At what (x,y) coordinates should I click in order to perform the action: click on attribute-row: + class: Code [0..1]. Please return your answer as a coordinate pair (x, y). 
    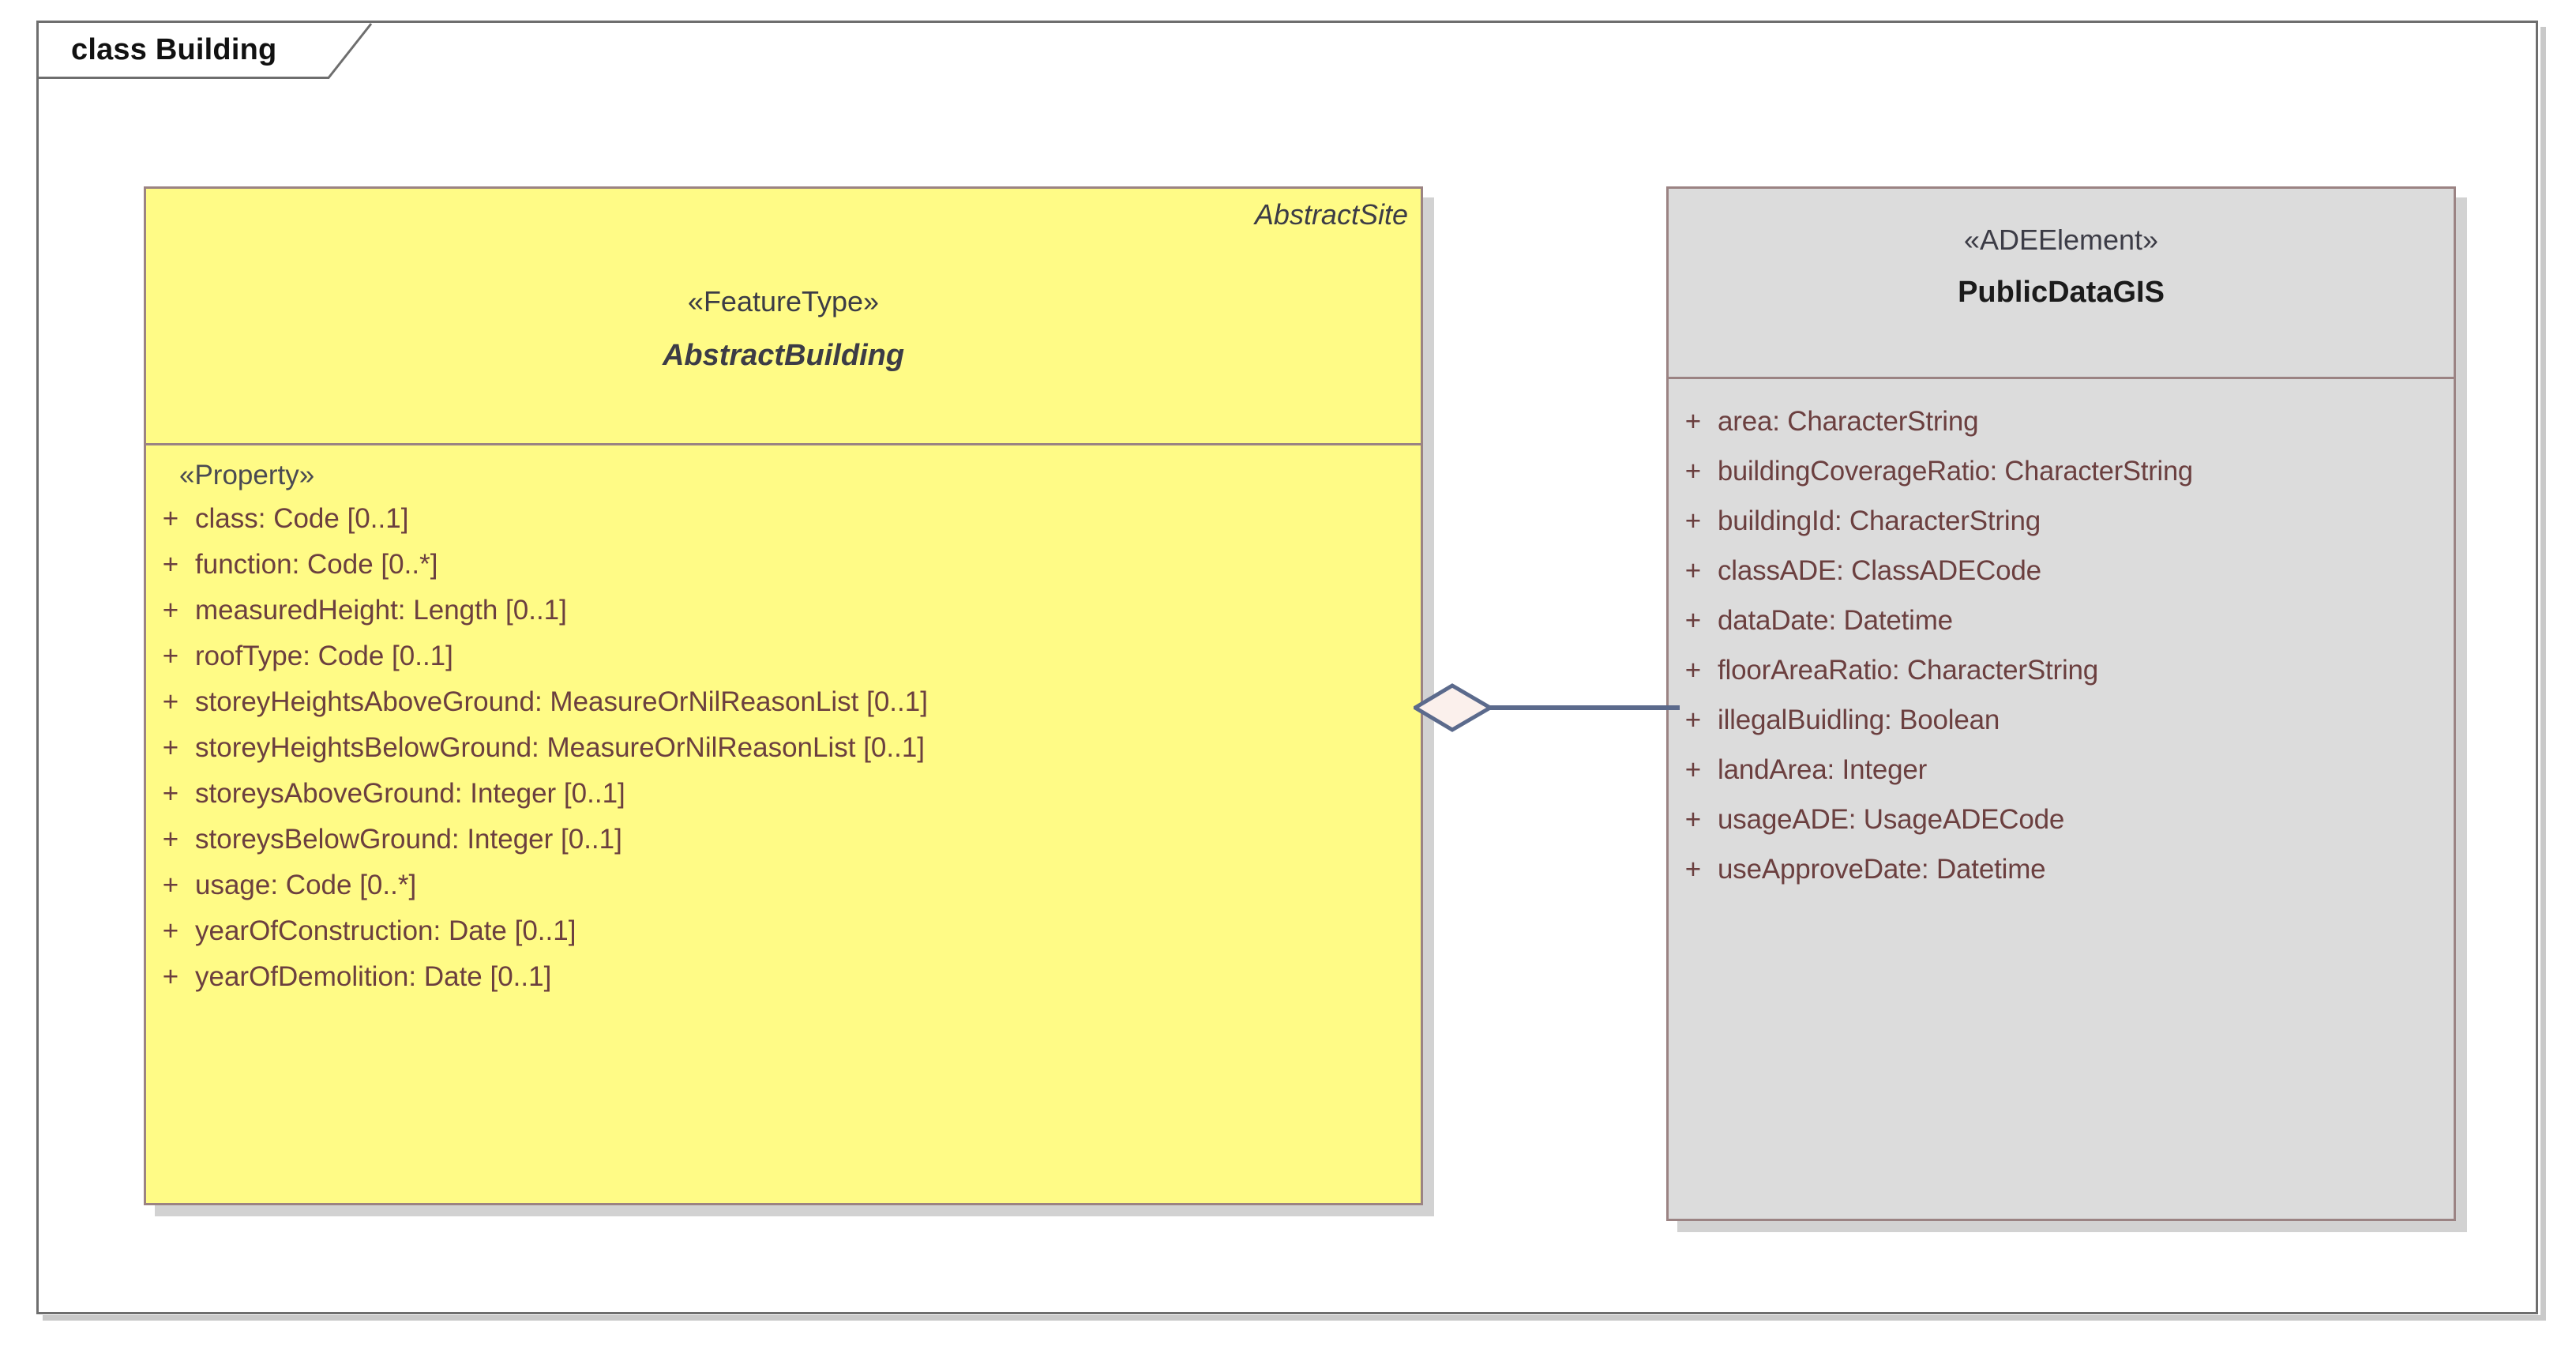
    Looking at the image, I should click on (783, 526).